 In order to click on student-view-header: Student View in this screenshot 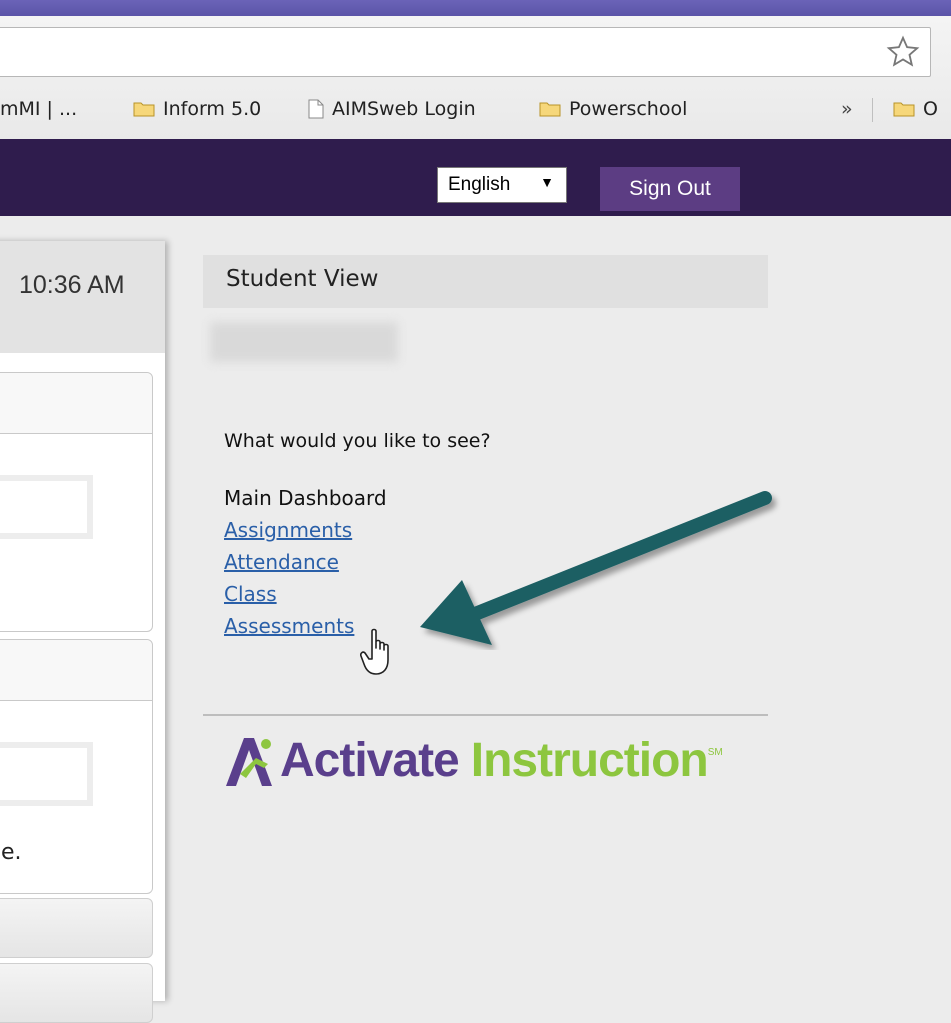, I will do `click(485, 281)`.